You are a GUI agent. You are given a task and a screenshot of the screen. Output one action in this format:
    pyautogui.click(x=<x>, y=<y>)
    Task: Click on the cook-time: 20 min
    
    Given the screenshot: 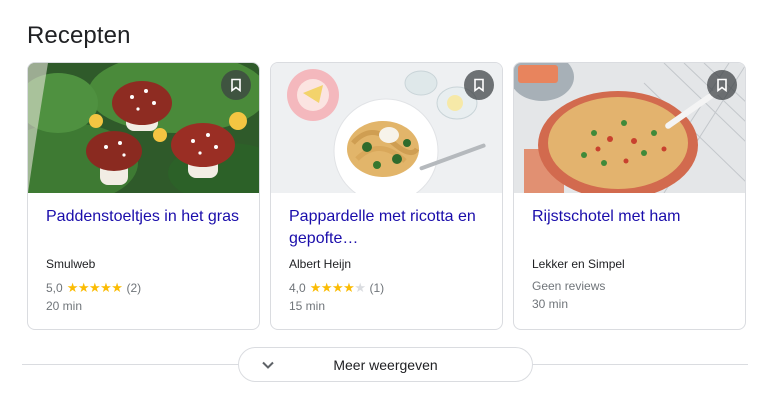 What is the action you would take?
    pyautogui.click(x=64, y=306)
    